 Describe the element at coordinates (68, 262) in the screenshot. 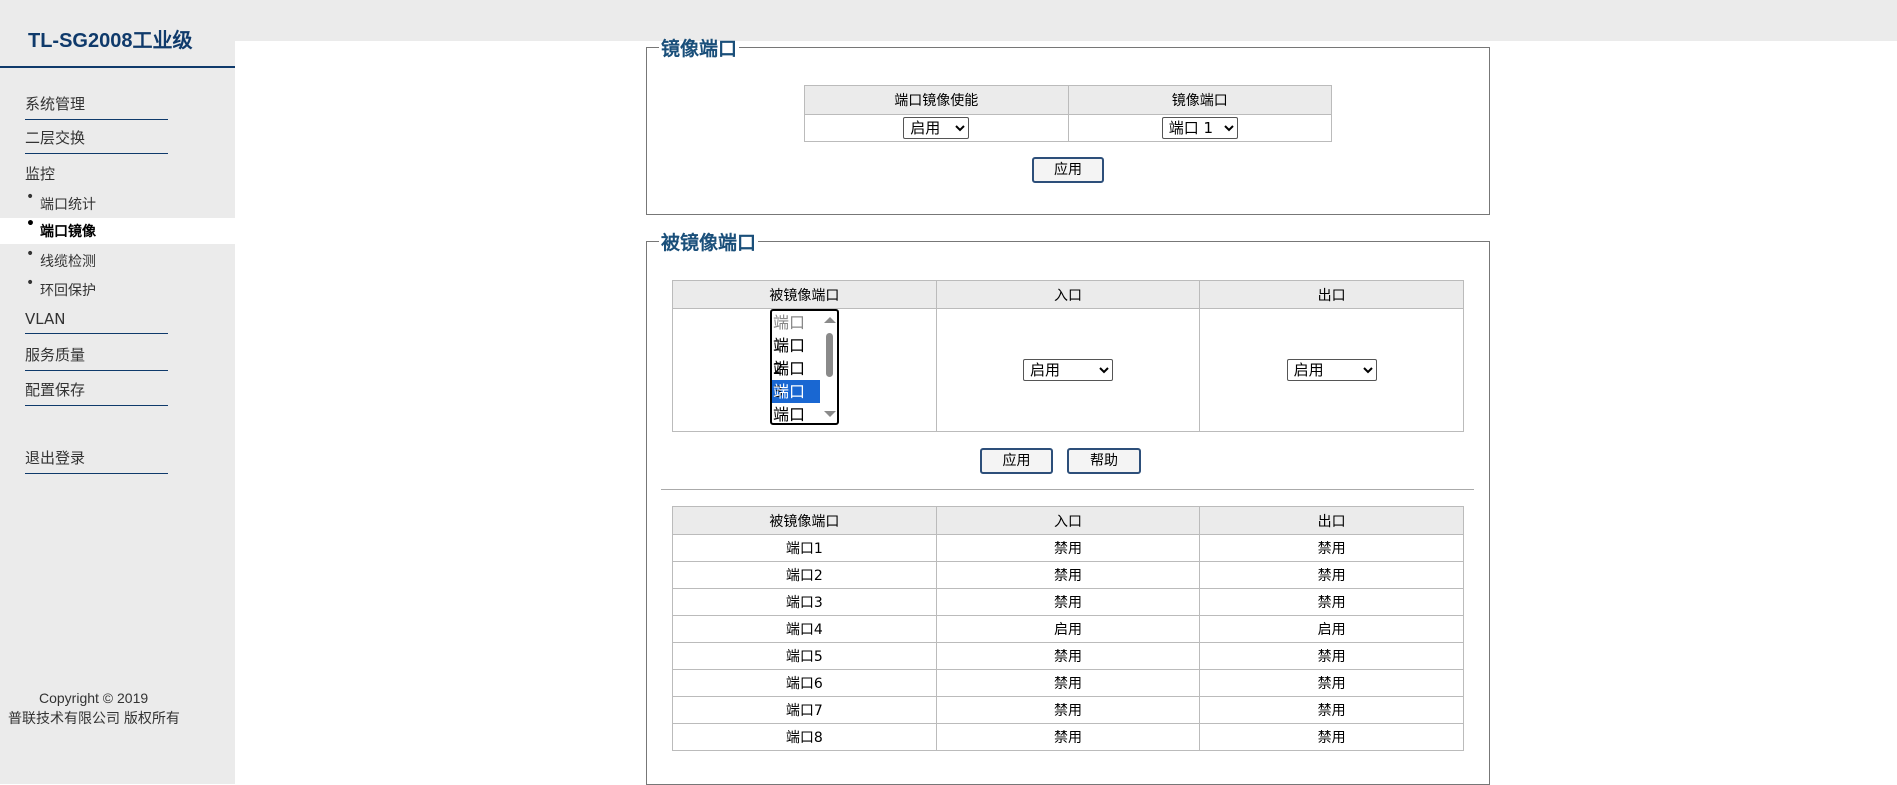

I see `nav-sub-label: 线缆检测` at that location.